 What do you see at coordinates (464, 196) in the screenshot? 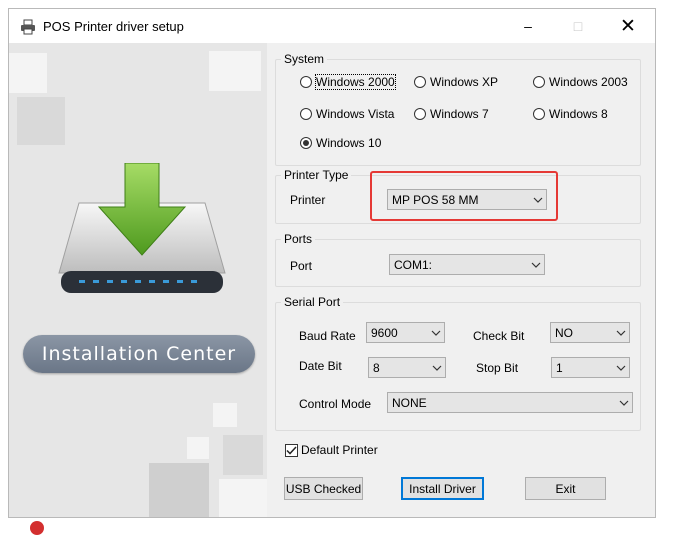
I see `printer-highlight-annotation` at bounding box center [464, 196].